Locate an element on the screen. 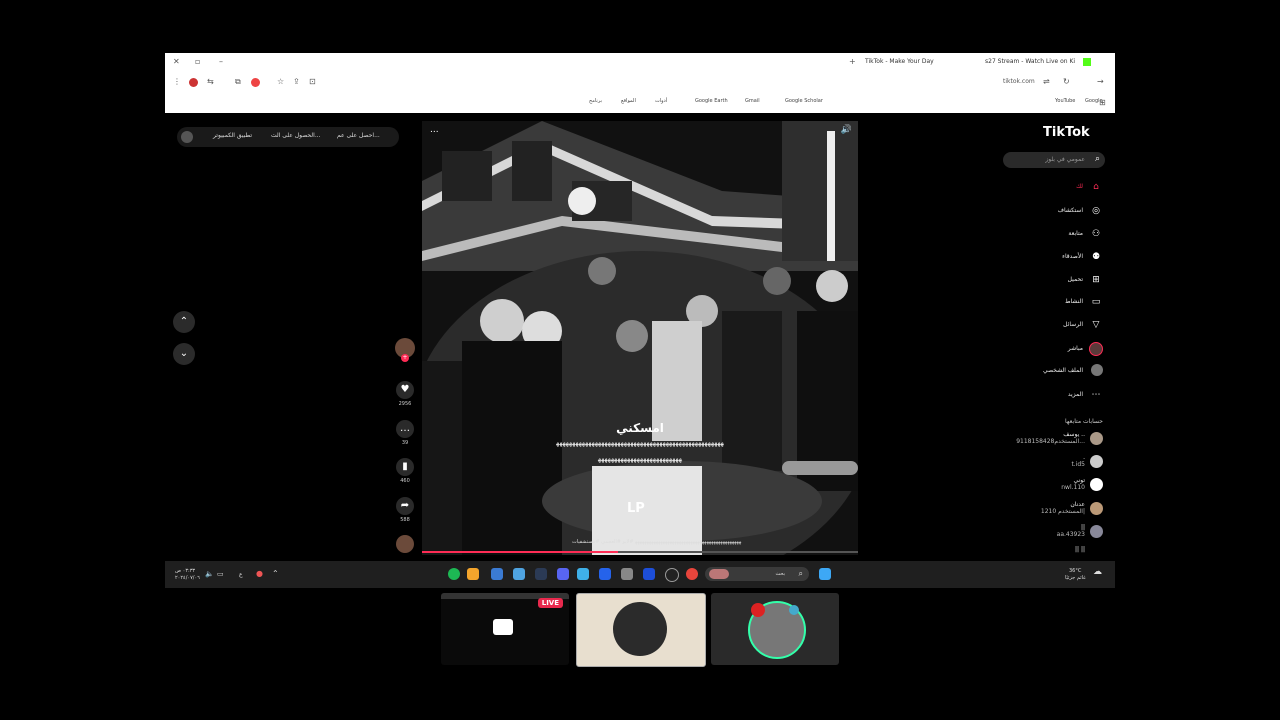 The image size is (1280, 720). spotify-icon is located at coordinates (454, 574).